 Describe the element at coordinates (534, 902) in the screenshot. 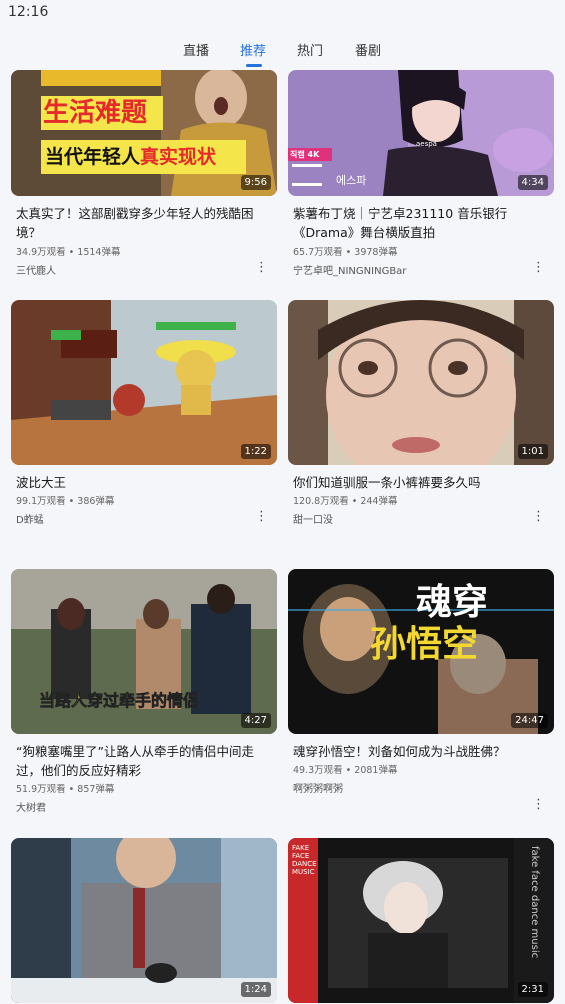

I see `thumb-caption: fake face dance music` at that location.